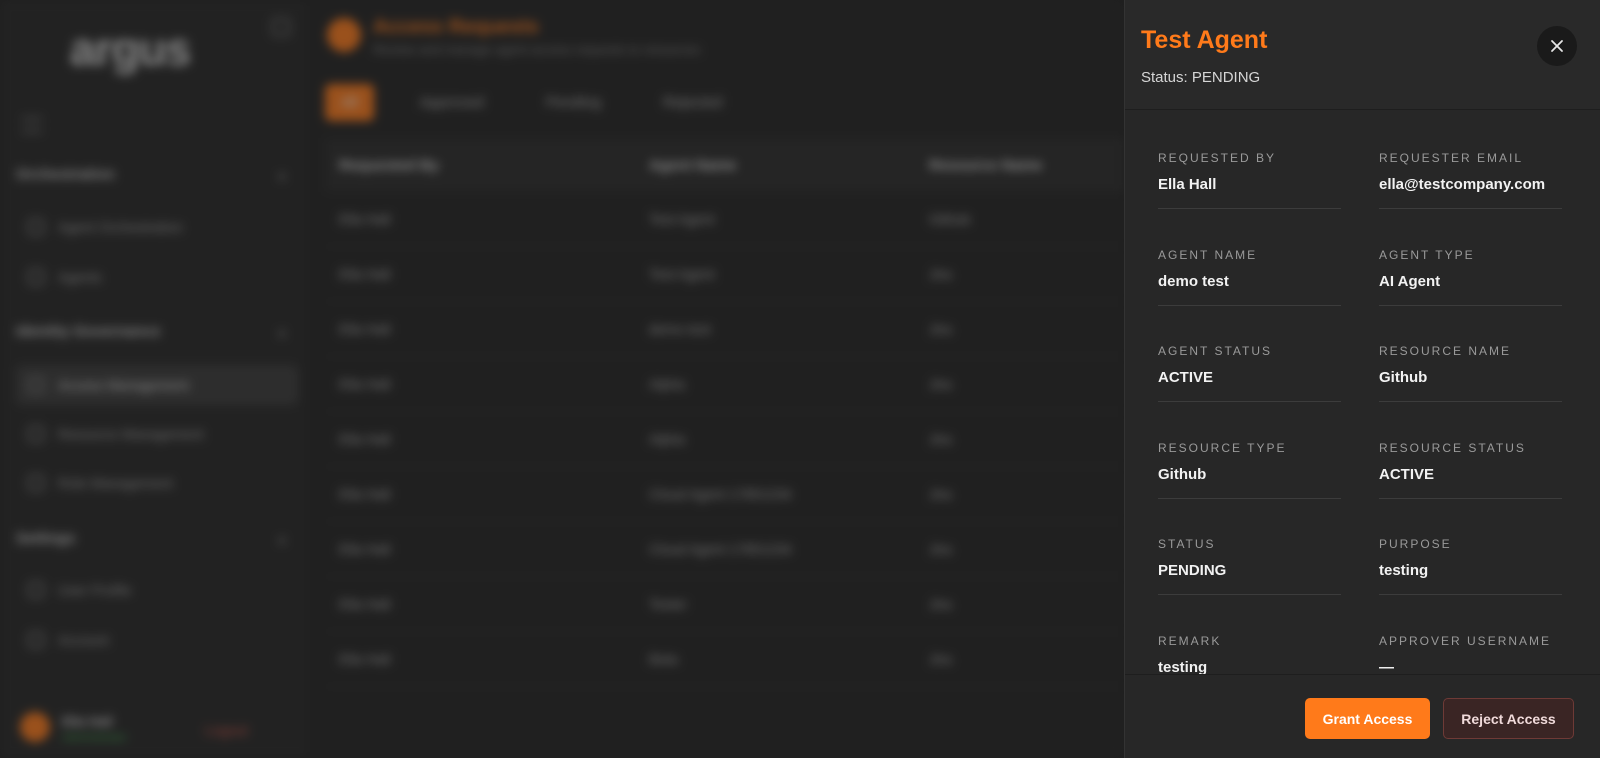 This screenshot has height=758, width=1600. What do you see at coordinates (1362, 55) in the screenshot?
I see `drawer-header: Test Agent Status: PENDING` at bounding box center [1362, 55].